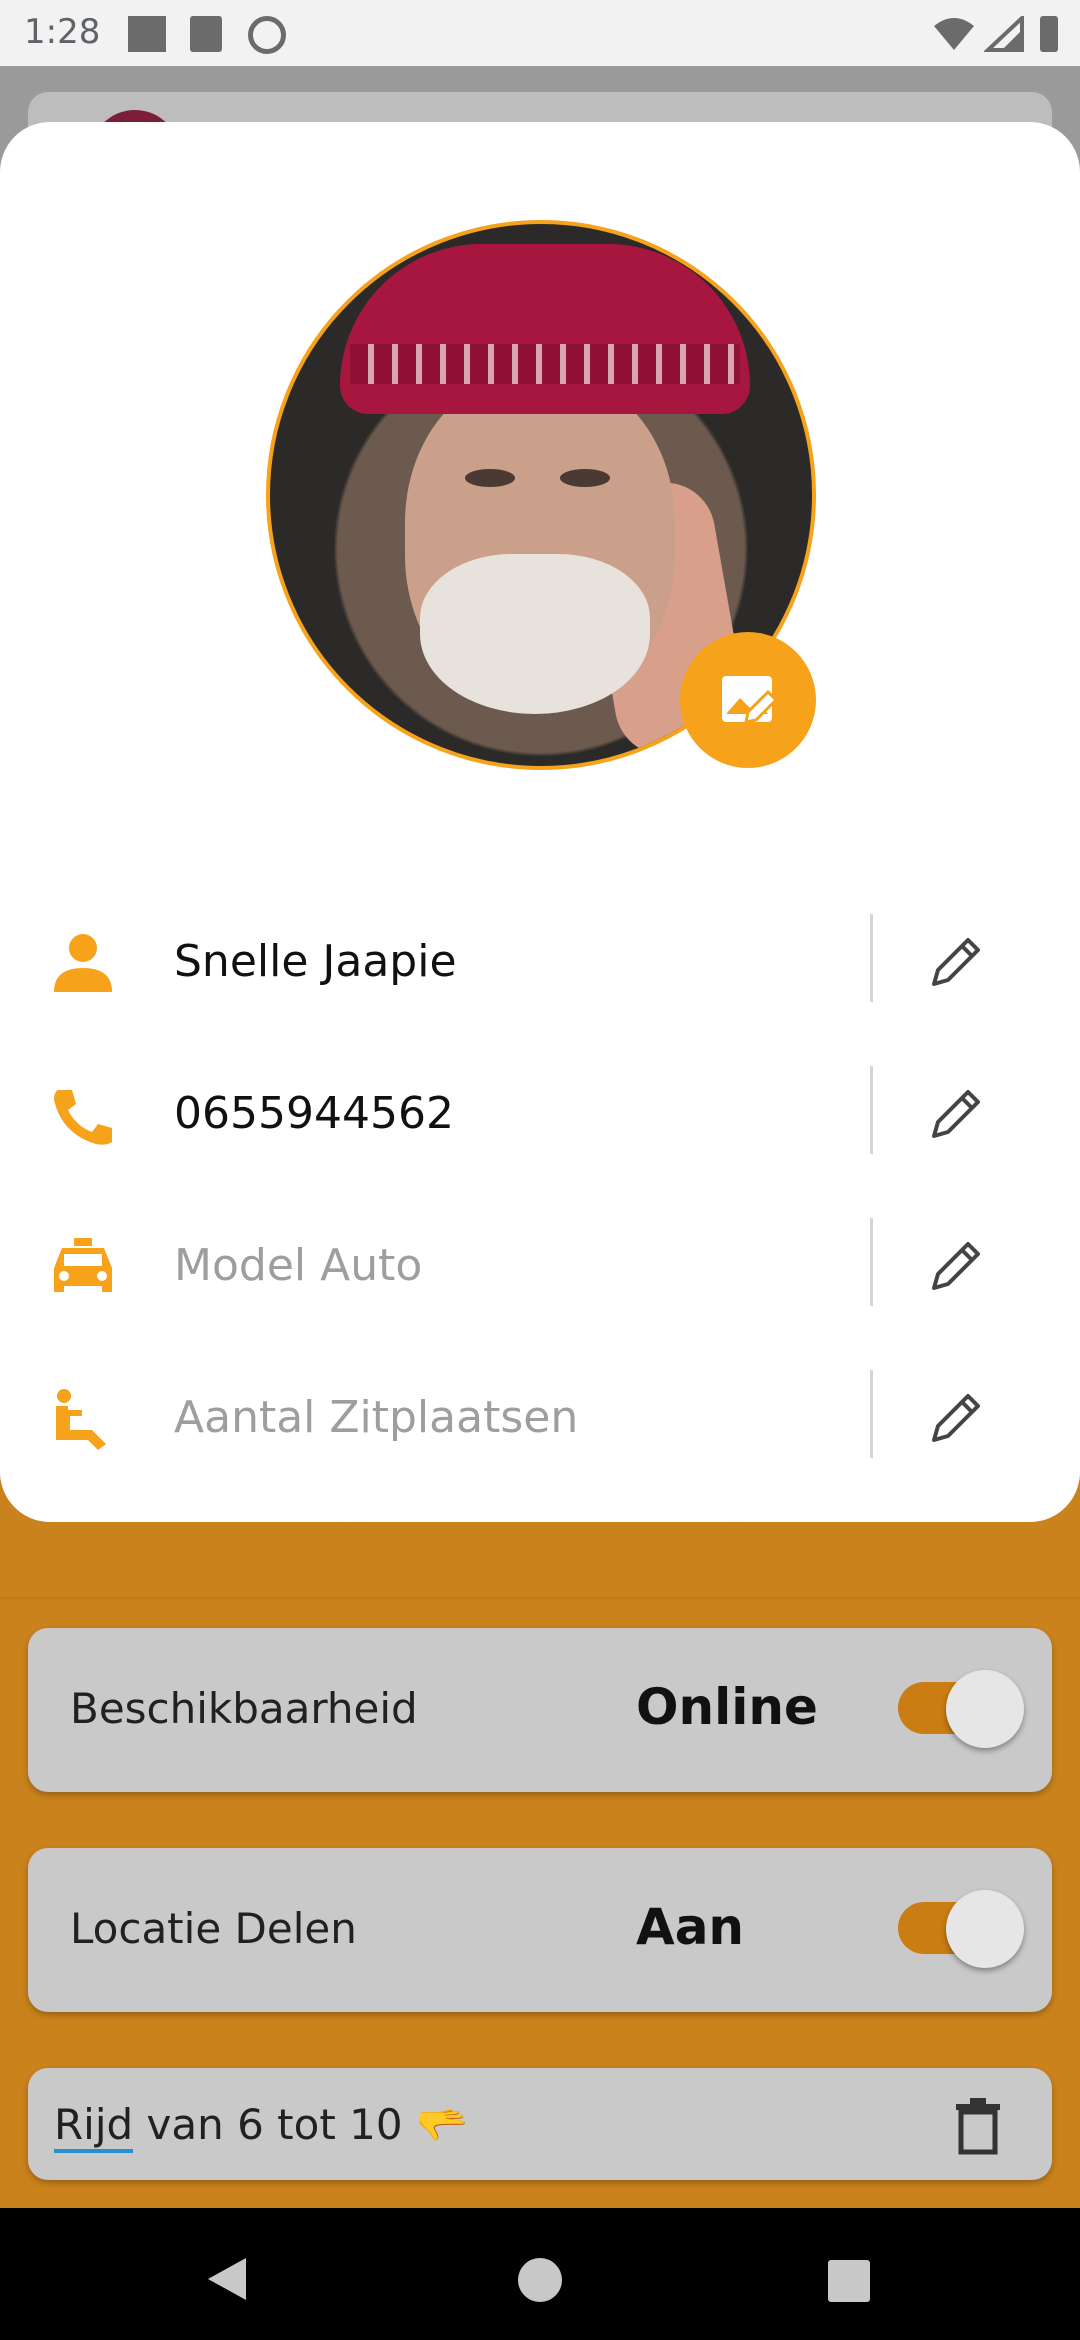 This screenshot has width=1080, height=2340. What do you see at coordinates (267, 35) in the screenshot?
I see `sync-off-icon` at bounding box center [267, 35].